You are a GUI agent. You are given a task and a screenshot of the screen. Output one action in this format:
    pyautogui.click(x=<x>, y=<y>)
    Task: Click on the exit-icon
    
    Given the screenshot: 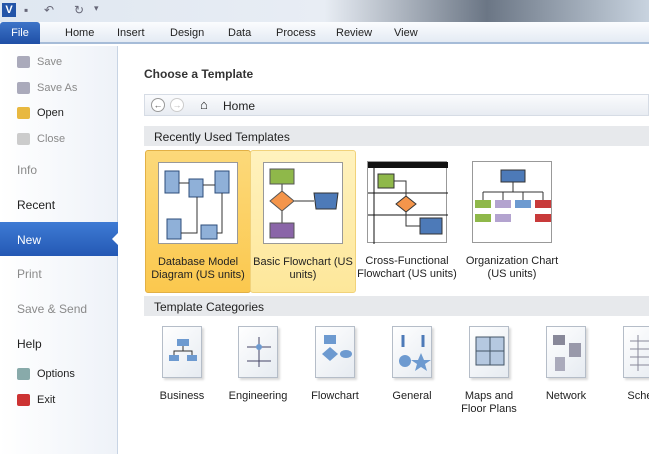 What is the action you would take?
    pyautogui.click(x=23, y=400)
    